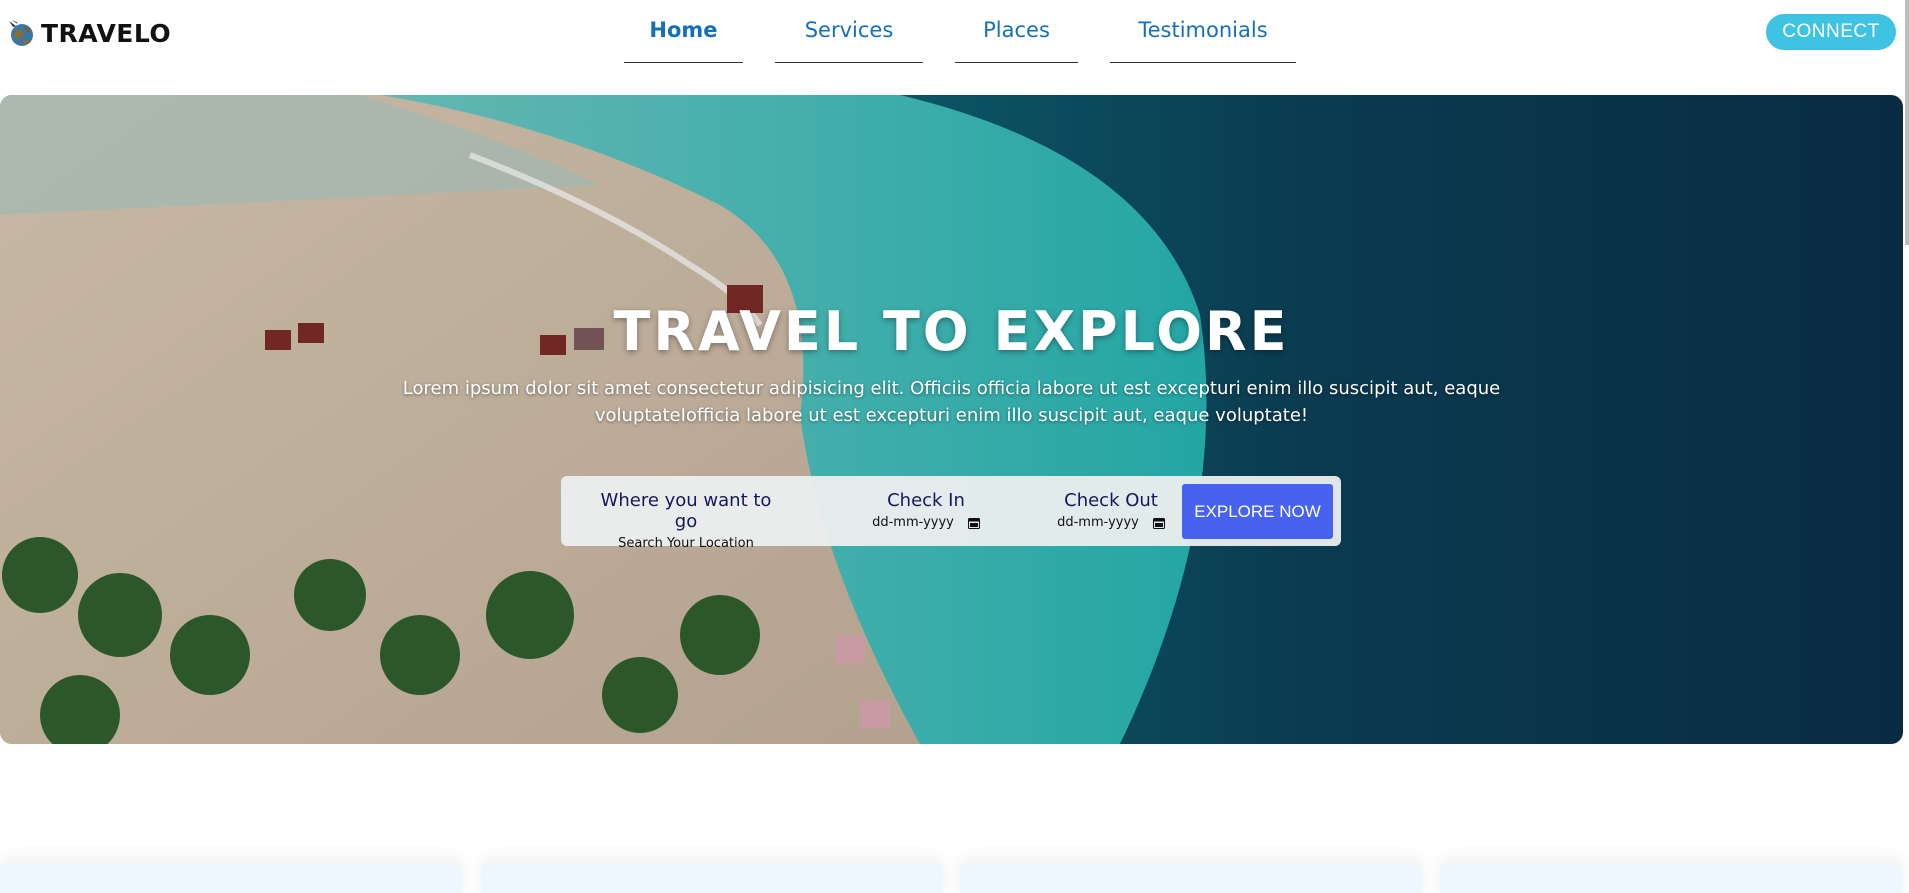 This screenshot has width=1909, height=893. Describe the element at coordinates (954, 32) in the screenshot. I see `main-nav: Home Services Places Testimonials` at that location.